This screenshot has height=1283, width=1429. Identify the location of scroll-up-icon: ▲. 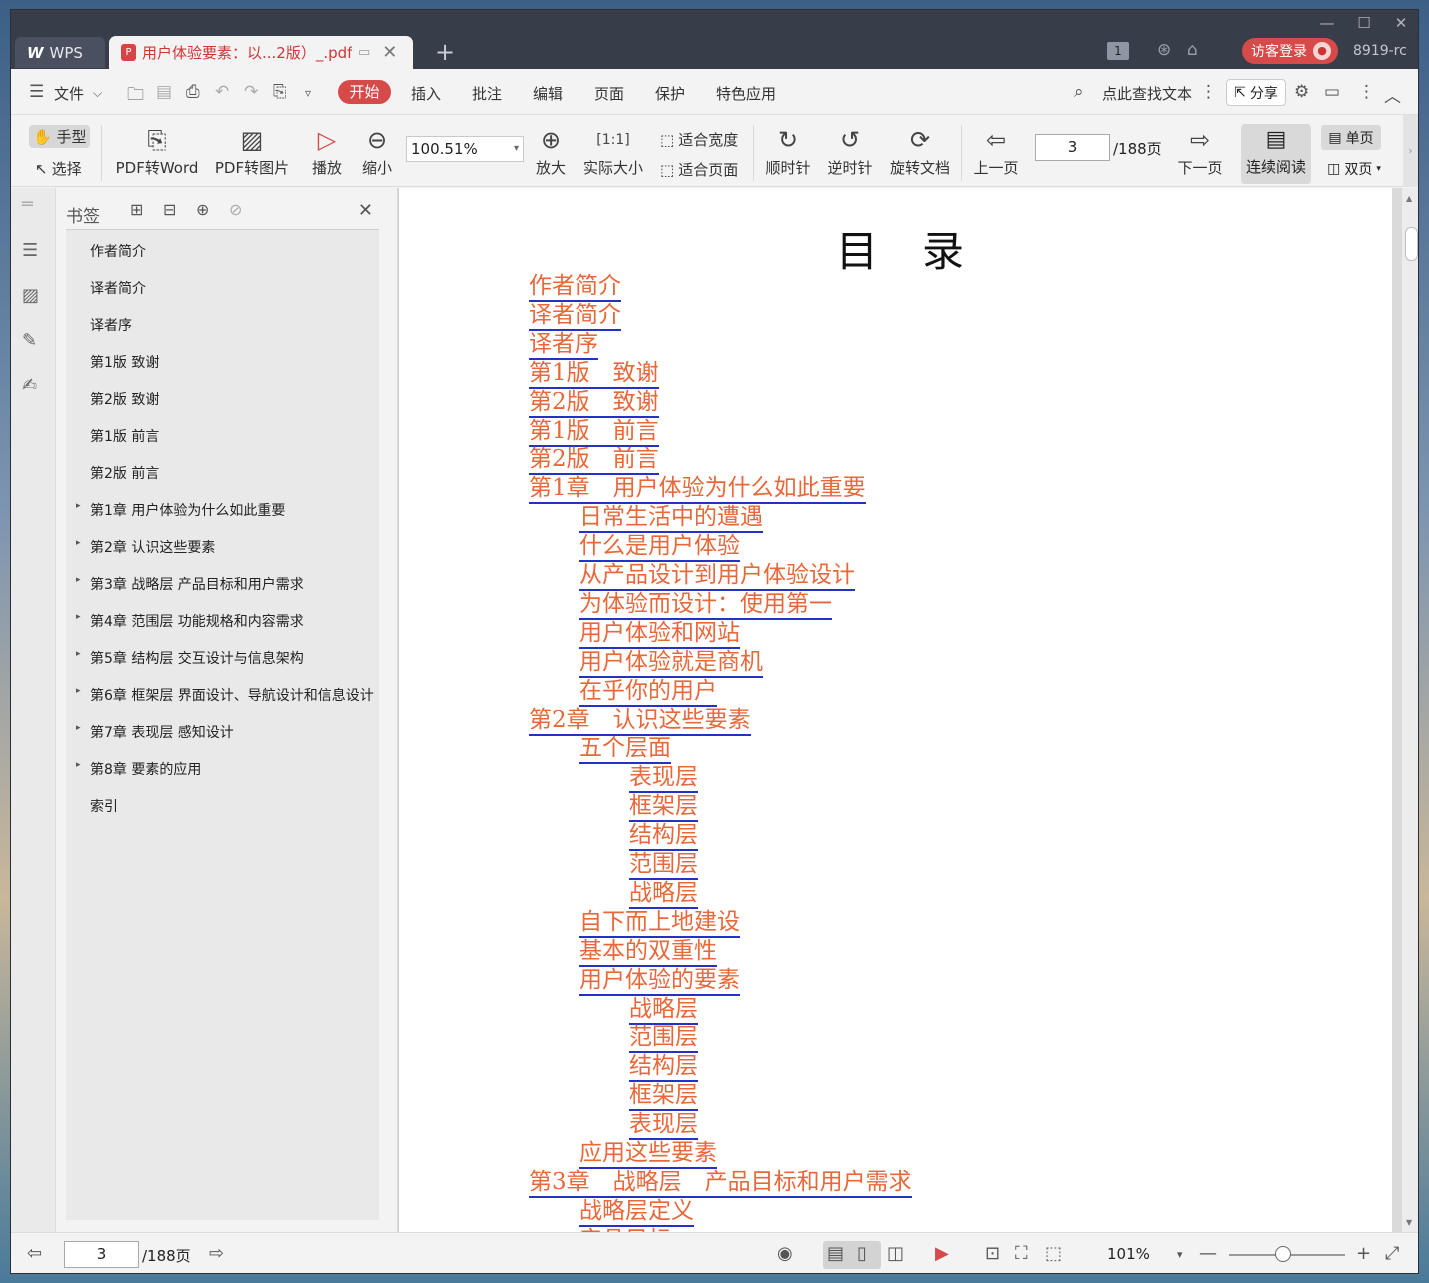
(1409, 198).